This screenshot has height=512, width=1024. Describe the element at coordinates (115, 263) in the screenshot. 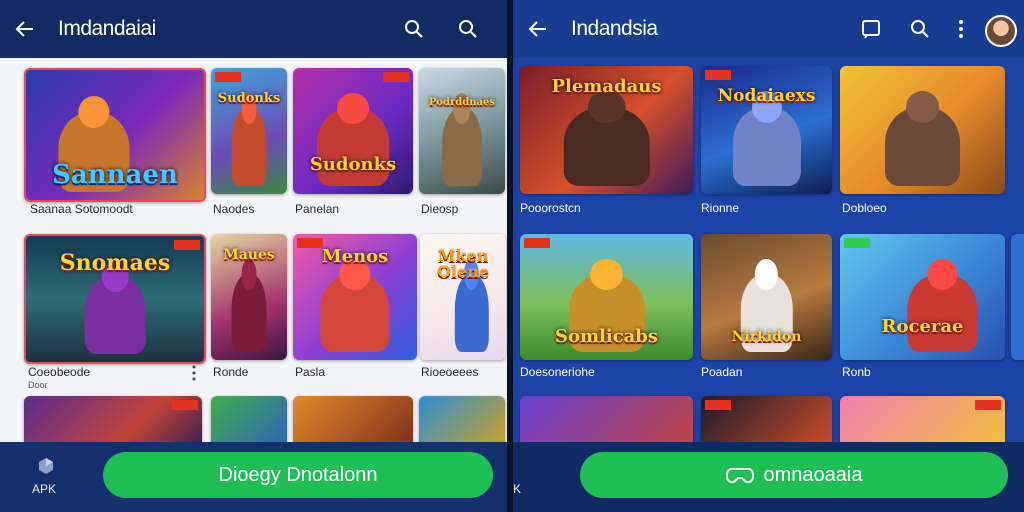

I see `game-logo: Snomaes` at that location.